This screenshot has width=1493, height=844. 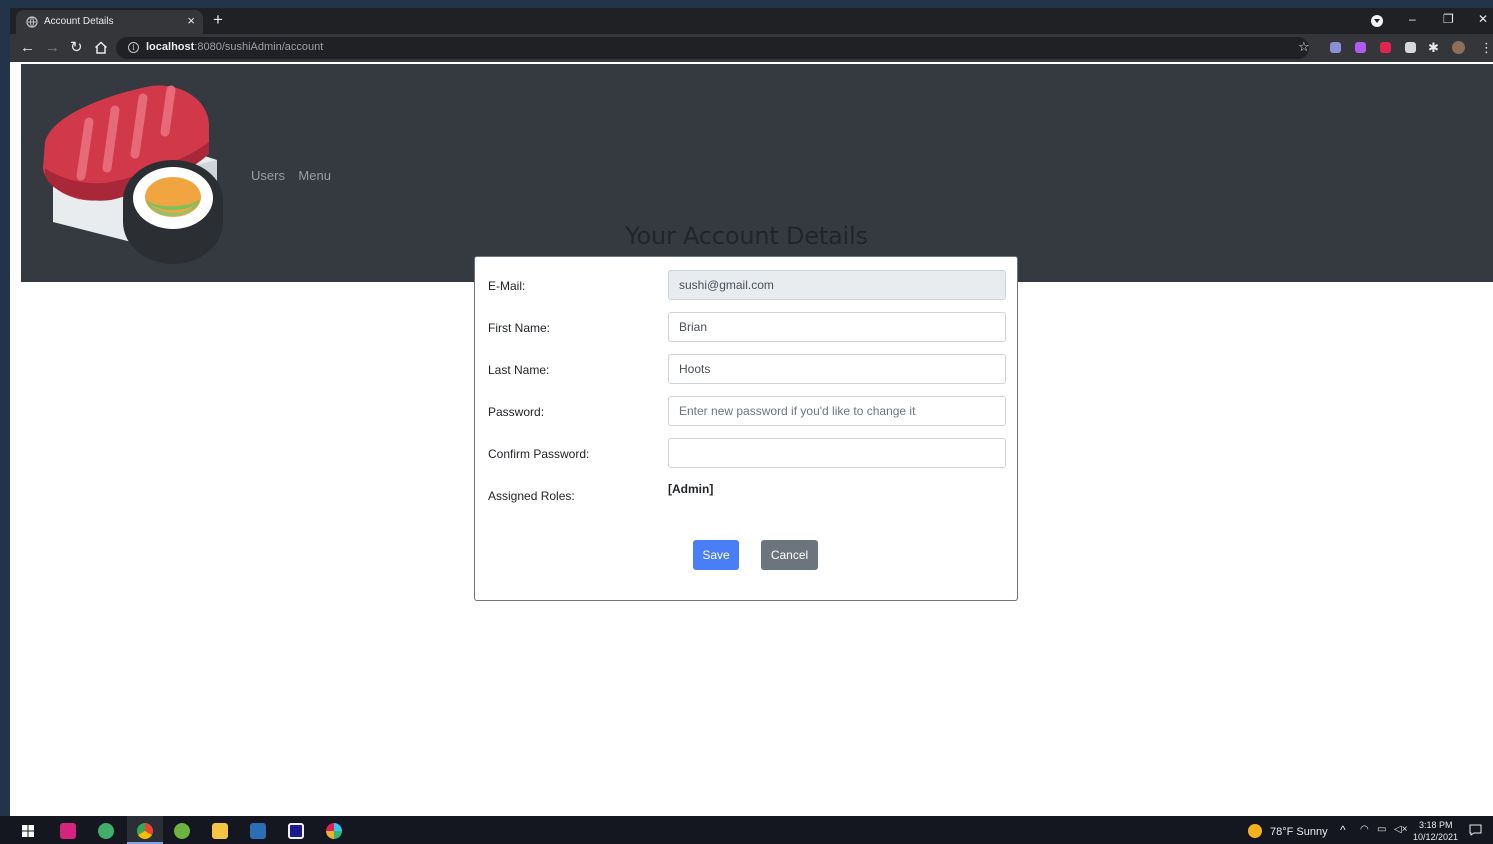 What do you see at coordinates (1486, 48) in the screenshot?
I see `more-menu-icon: ⋮` at bounding box center [1486, 48].